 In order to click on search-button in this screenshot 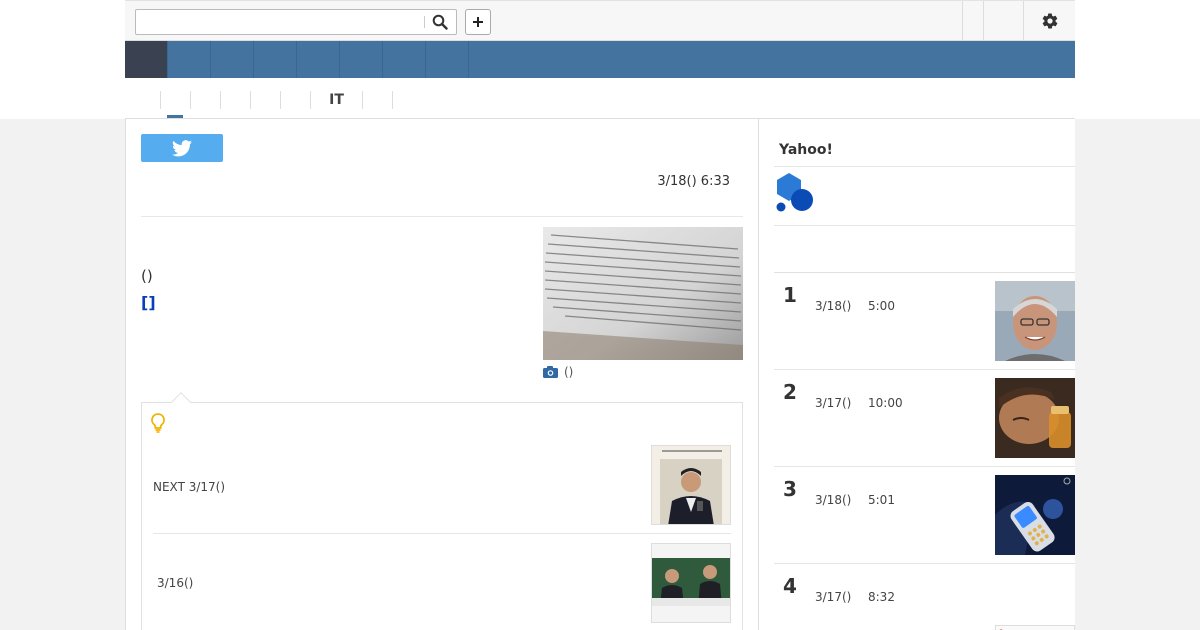, I will do `click(440, 22)`.